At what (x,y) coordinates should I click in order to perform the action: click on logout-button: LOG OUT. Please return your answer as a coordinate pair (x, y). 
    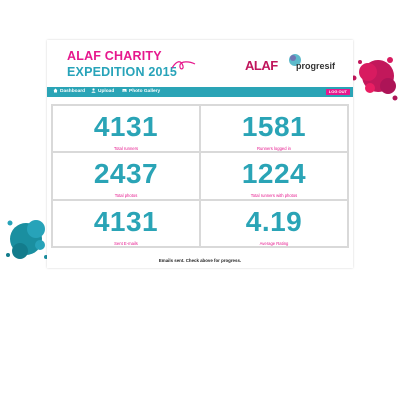
    Looking at the image, I should click on (337, 92).